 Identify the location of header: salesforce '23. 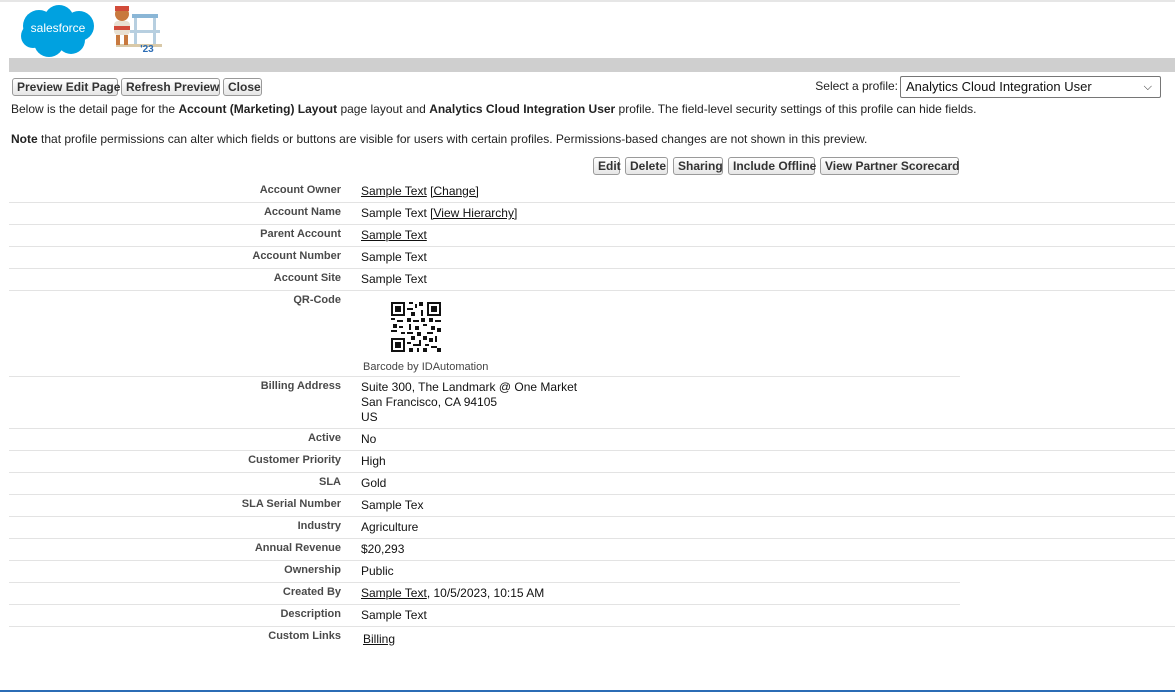
(587, 30).